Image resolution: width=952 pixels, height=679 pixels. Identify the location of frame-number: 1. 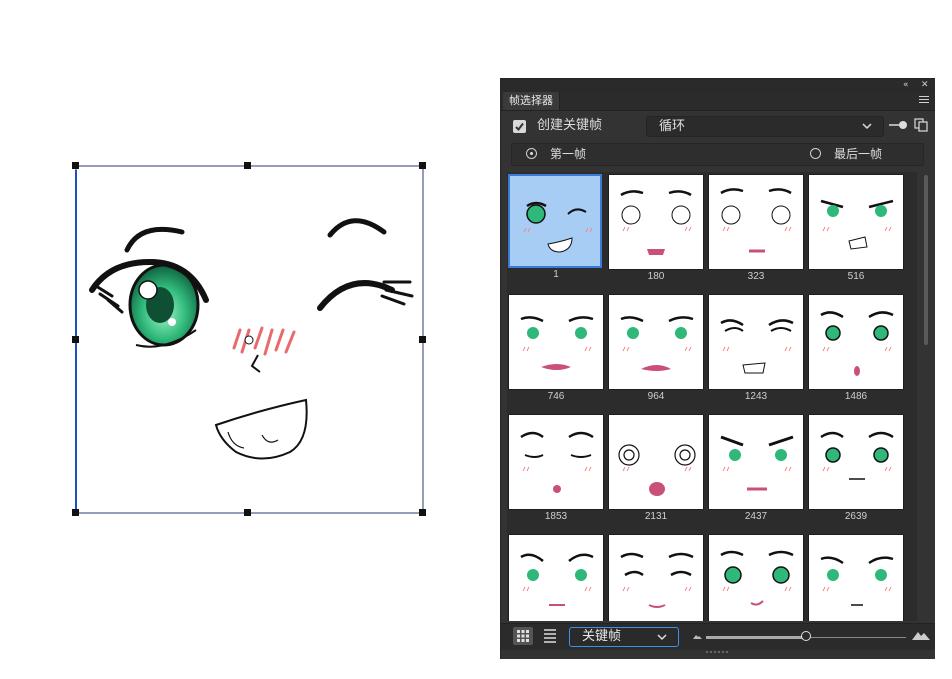
(556, 274).